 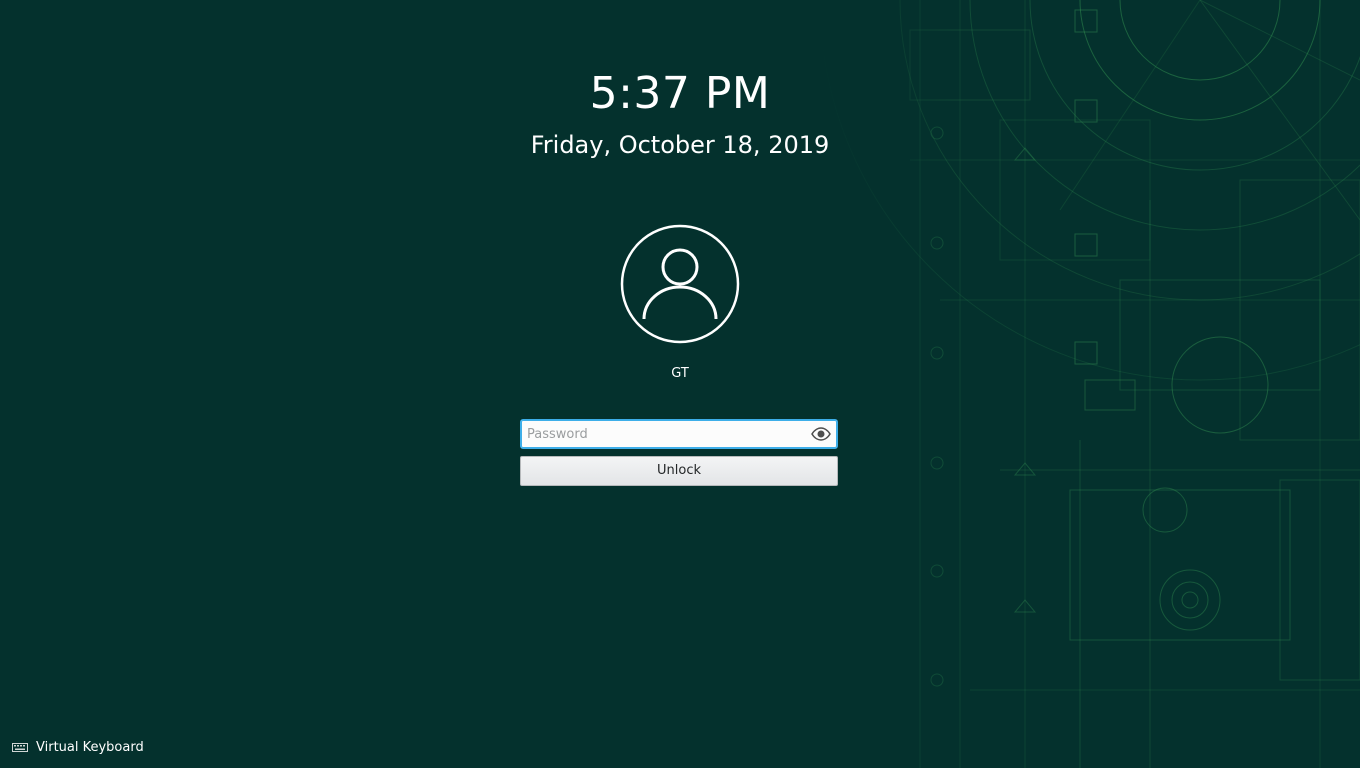 What do you see at coordinates (679, 471) in the screenshot?
I see `unlock-button: Unlock` at bounding box center [679, 471].